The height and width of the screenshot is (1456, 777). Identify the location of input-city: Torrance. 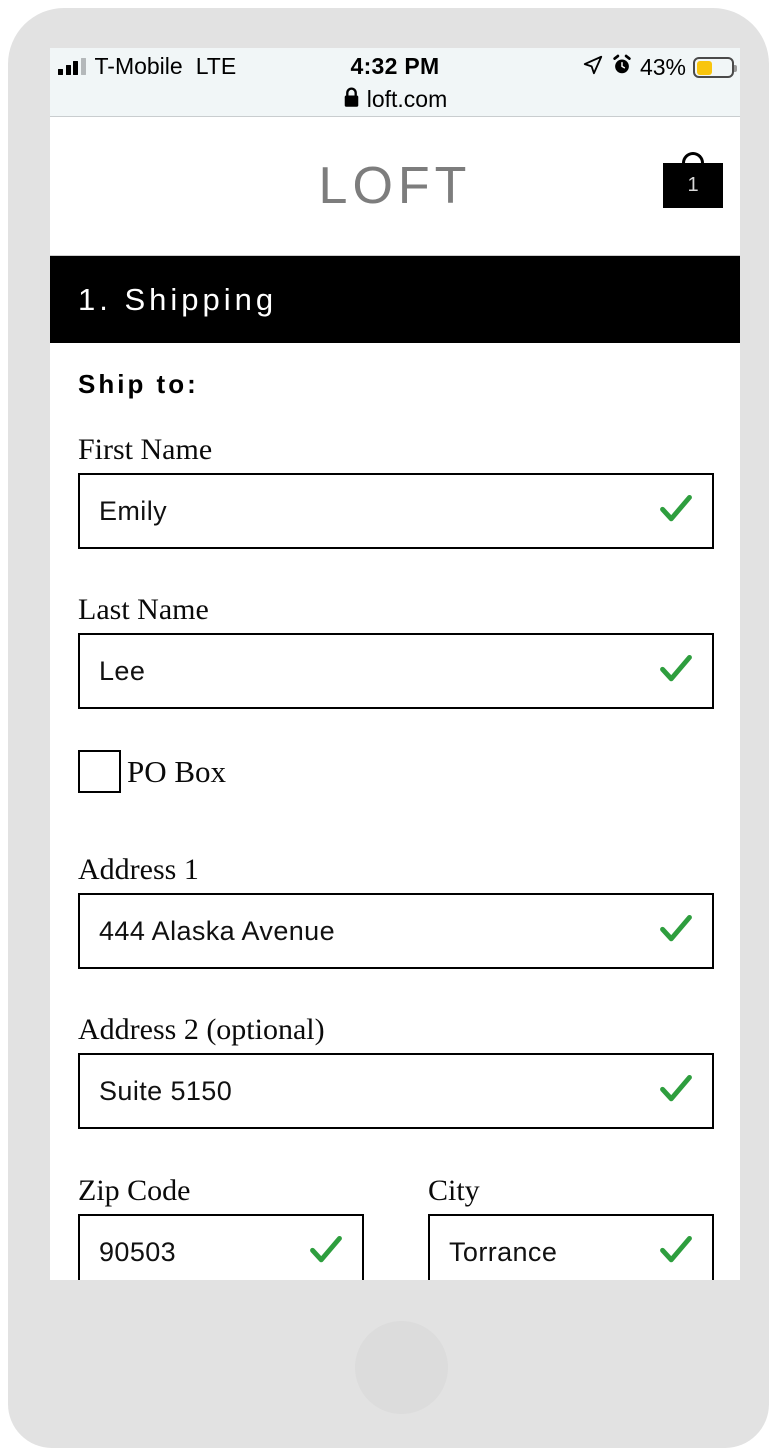
(571, 1247).